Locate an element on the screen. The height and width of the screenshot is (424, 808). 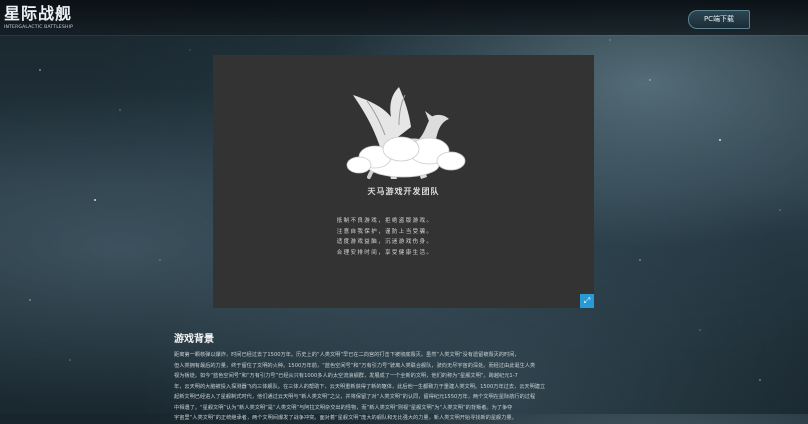
logo-subtitle: INTERGALACTIC BATTLESHIP is located at coordinates (39, 27).